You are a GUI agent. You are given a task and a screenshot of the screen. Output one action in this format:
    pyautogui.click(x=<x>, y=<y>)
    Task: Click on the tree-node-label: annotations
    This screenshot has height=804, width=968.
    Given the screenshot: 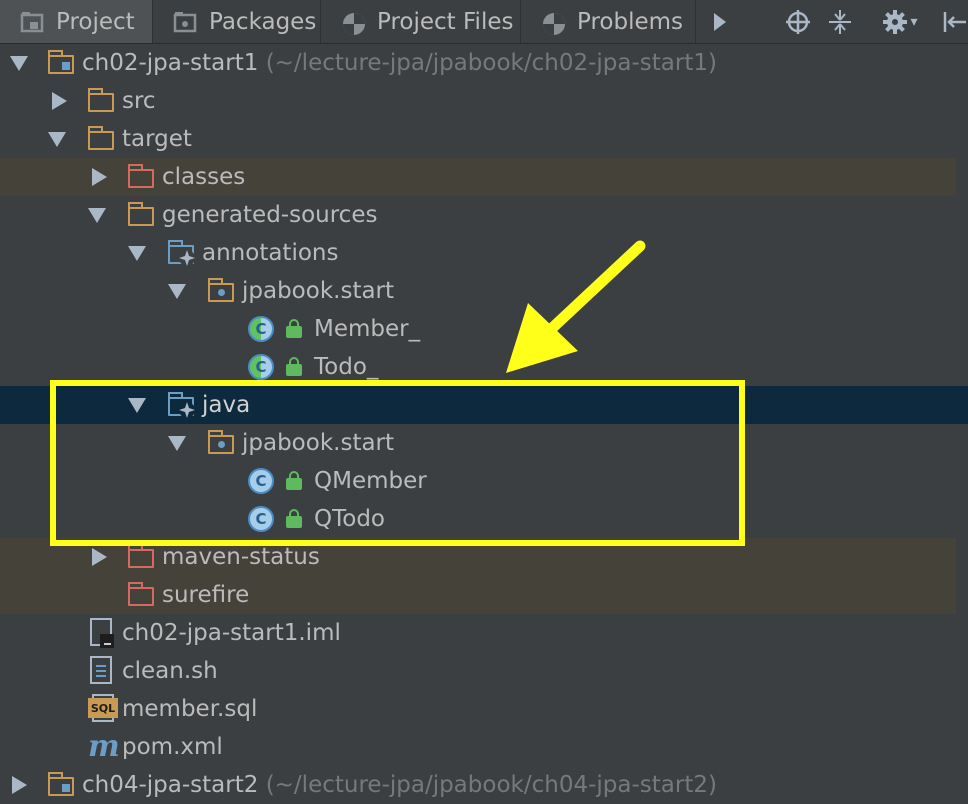 What is the action you would take?
    pyautogui.click(x=270, y=253)
    